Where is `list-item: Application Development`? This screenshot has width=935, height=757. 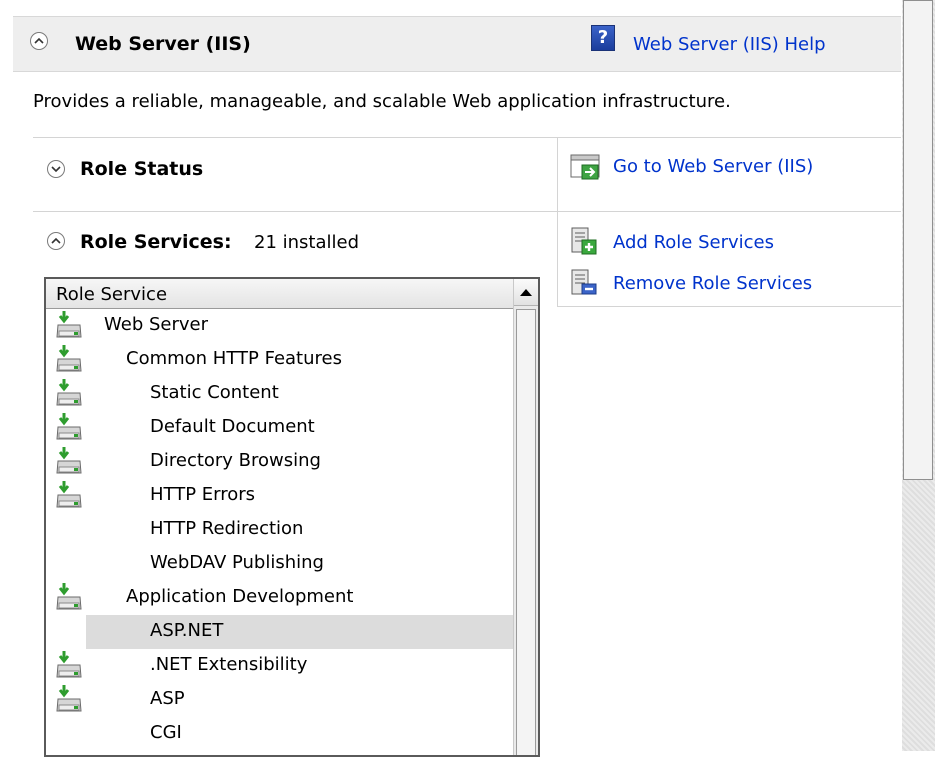 list-item: Application Development is located at coordinates (281, 598).